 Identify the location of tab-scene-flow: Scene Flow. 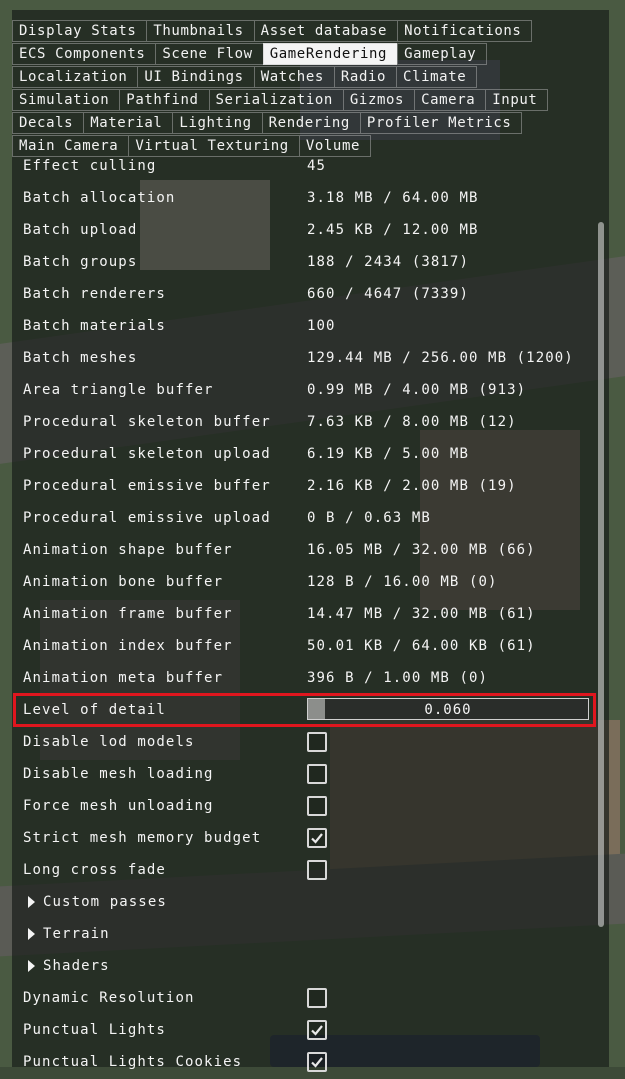
(209, 54).